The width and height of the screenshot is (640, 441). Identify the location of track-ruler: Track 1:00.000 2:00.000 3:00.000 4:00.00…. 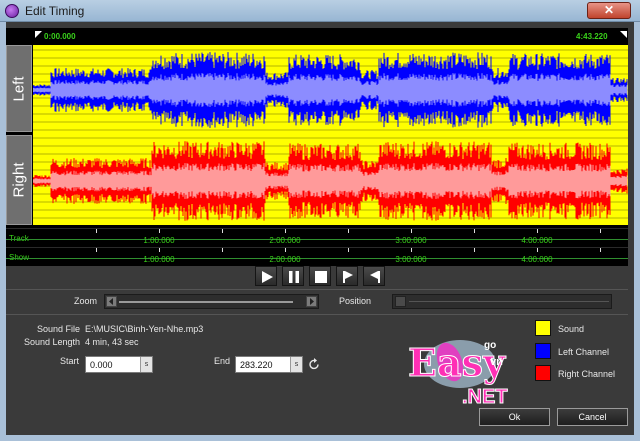
(317, 237).